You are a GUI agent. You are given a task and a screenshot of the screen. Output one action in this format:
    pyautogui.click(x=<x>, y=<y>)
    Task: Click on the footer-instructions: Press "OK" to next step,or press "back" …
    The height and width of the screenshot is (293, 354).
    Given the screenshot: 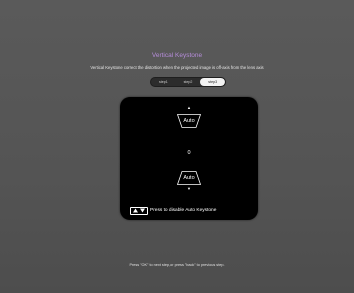 What is the action you would take?
    pyautogui.click(x=177, y=265)
    